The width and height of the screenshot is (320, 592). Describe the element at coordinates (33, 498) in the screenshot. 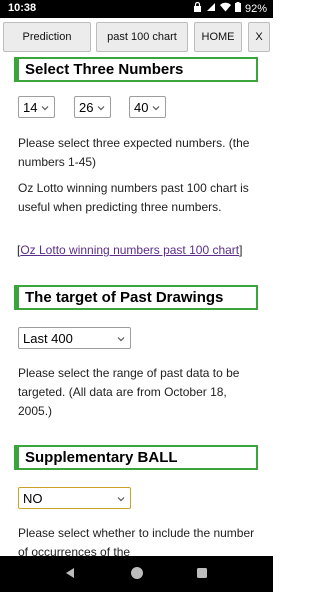

I see `supplementary-ball-value: NO` at that location.